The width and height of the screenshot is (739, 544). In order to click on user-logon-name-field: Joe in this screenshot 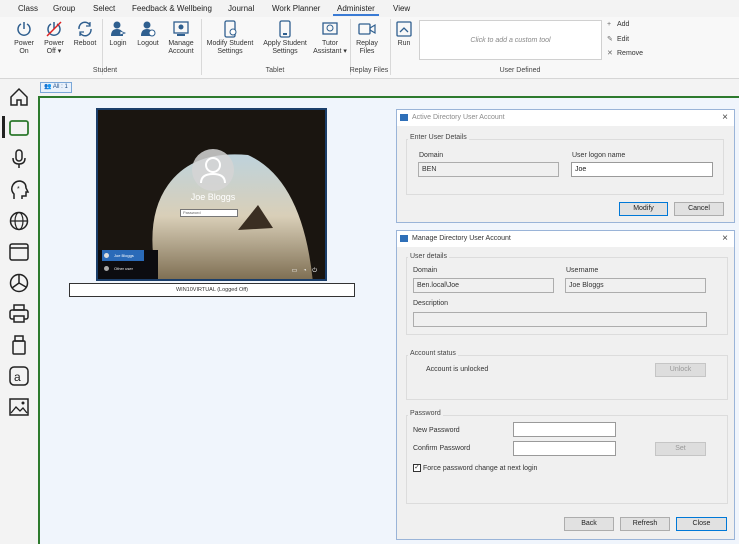, I will do `click(642, 169)`.